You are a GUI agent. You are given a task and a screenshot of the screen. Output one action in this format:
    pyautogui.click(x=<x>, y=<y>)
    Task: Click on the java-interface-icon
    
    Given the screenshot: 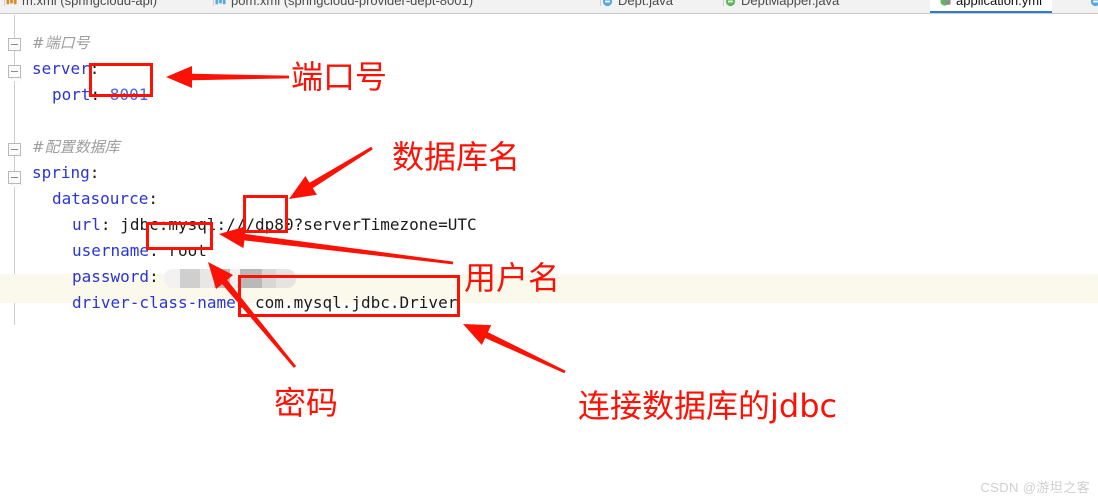 What is the action you would take?
    pyautogui.click(x=730, y=3)
    